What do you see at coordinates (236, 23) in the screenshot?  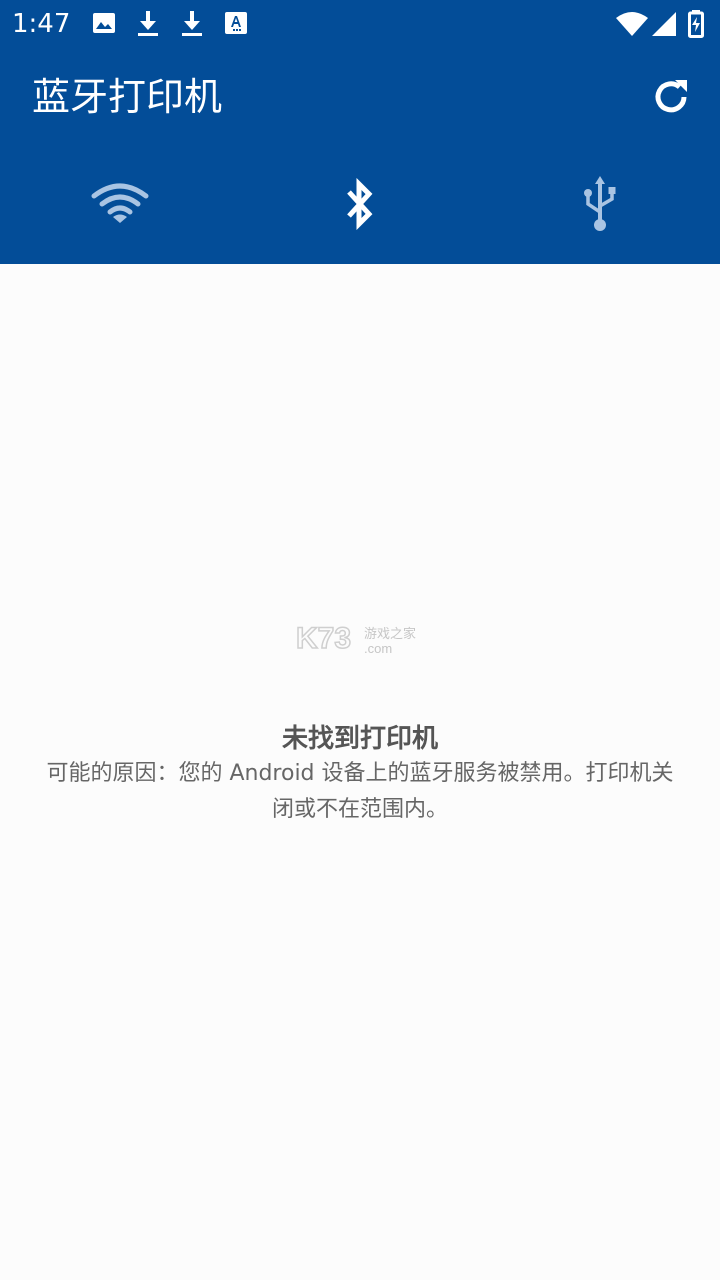 I see `translate-icon` at bounding box center [236, 23].